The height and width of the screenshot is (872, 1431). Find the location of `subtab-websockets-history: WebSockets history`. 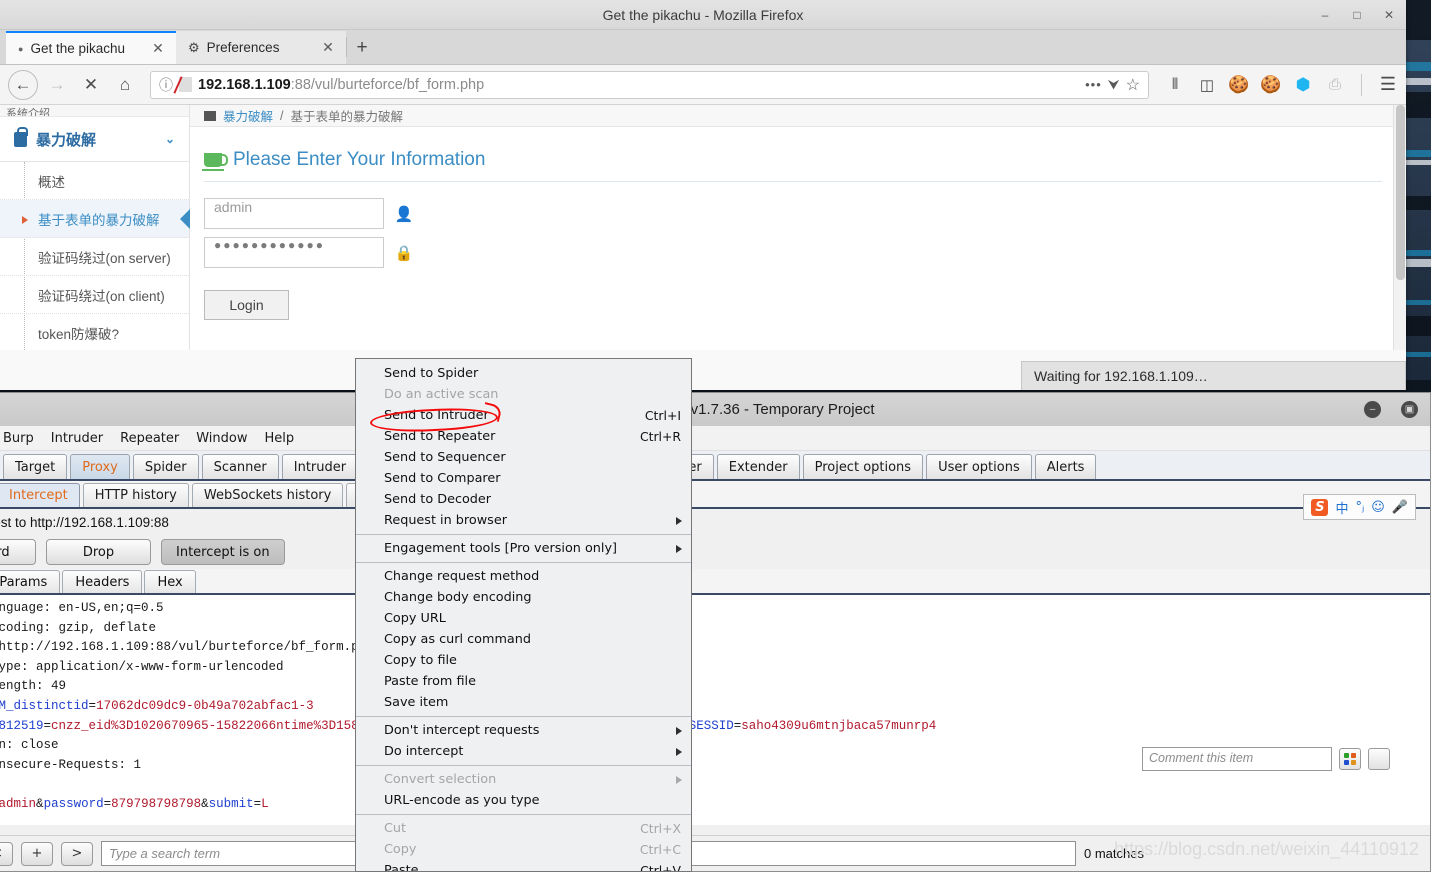

subtab-websockets-history: WebSockets history is located at coordinates (267, 495).